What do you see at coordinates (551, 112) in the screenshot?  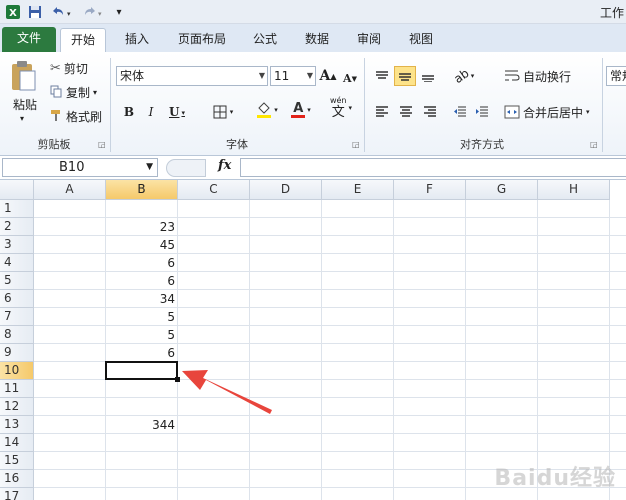 I see `merge-center-button: 合并后居中 ▾` at bounding box center [551, 112].